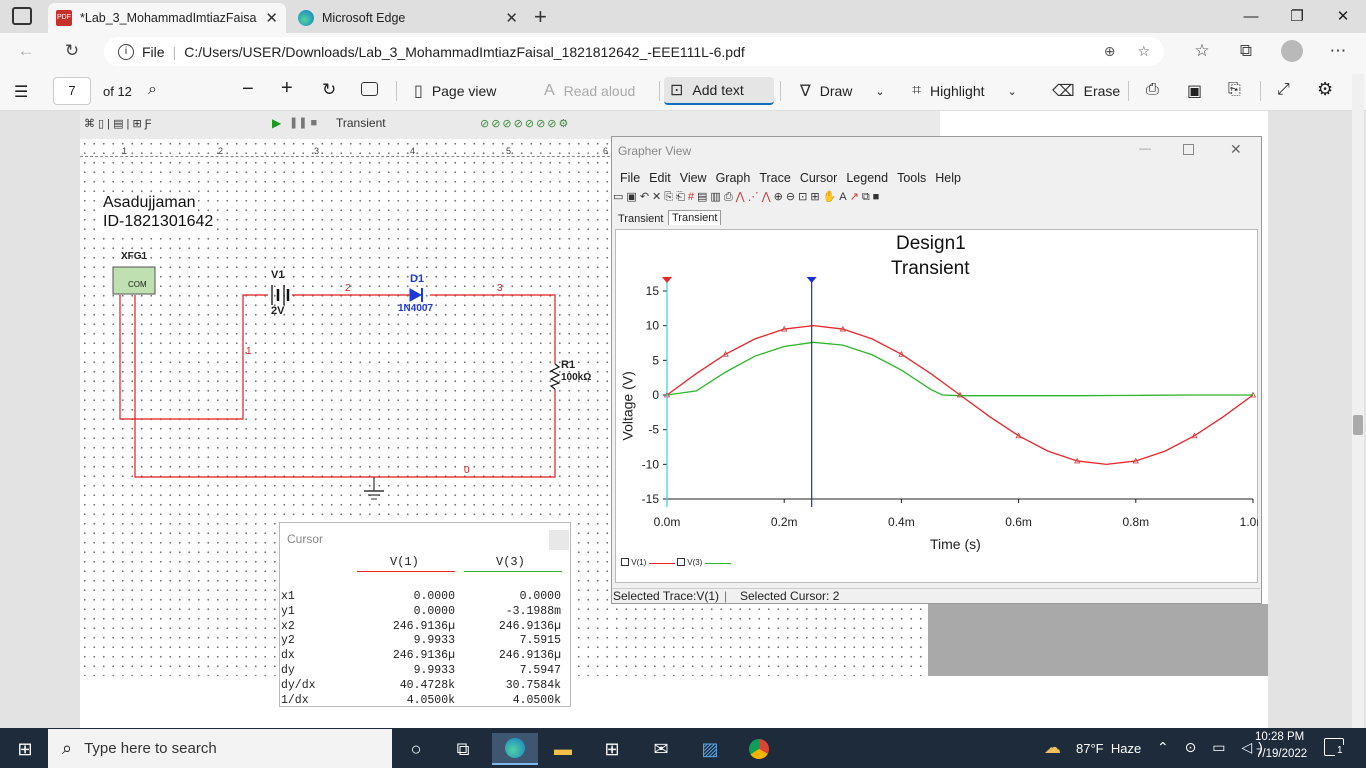 This screenshot has width=1366, height=768. Describe the element at coordinates (152, 90) in the screenshot. I see `find-icon: ⌕` at that location.